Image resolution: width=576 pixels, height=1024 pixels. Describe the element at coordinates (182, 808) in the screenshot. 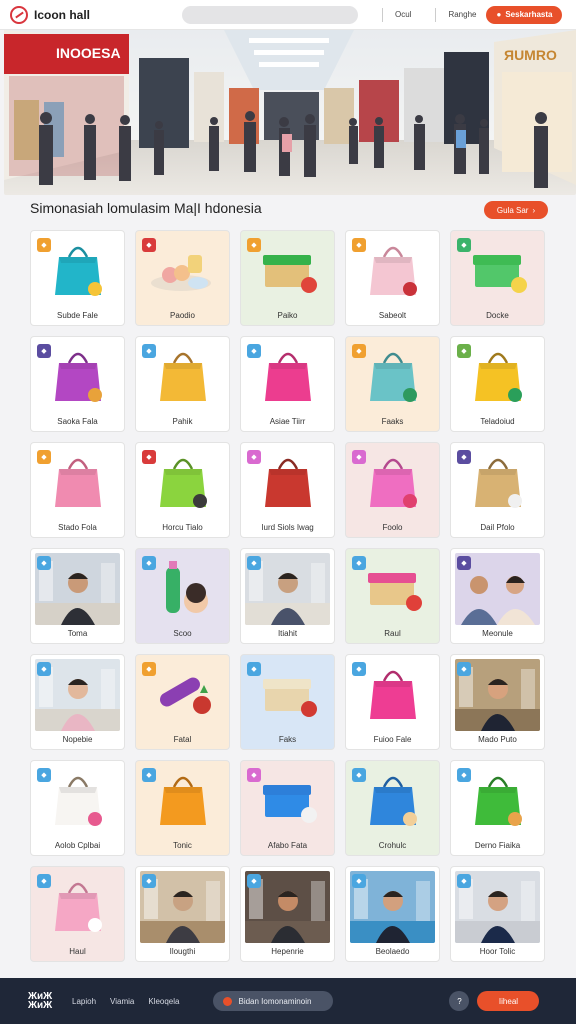

I see `product-card: ◆ Tonic` at that location.